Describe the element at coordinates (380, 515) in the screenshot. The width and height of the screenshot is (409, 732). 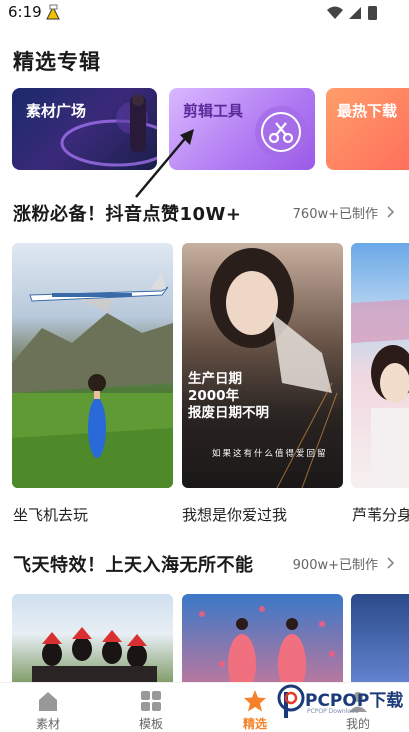
I see `template-caption: 芦苇分身` at that location.